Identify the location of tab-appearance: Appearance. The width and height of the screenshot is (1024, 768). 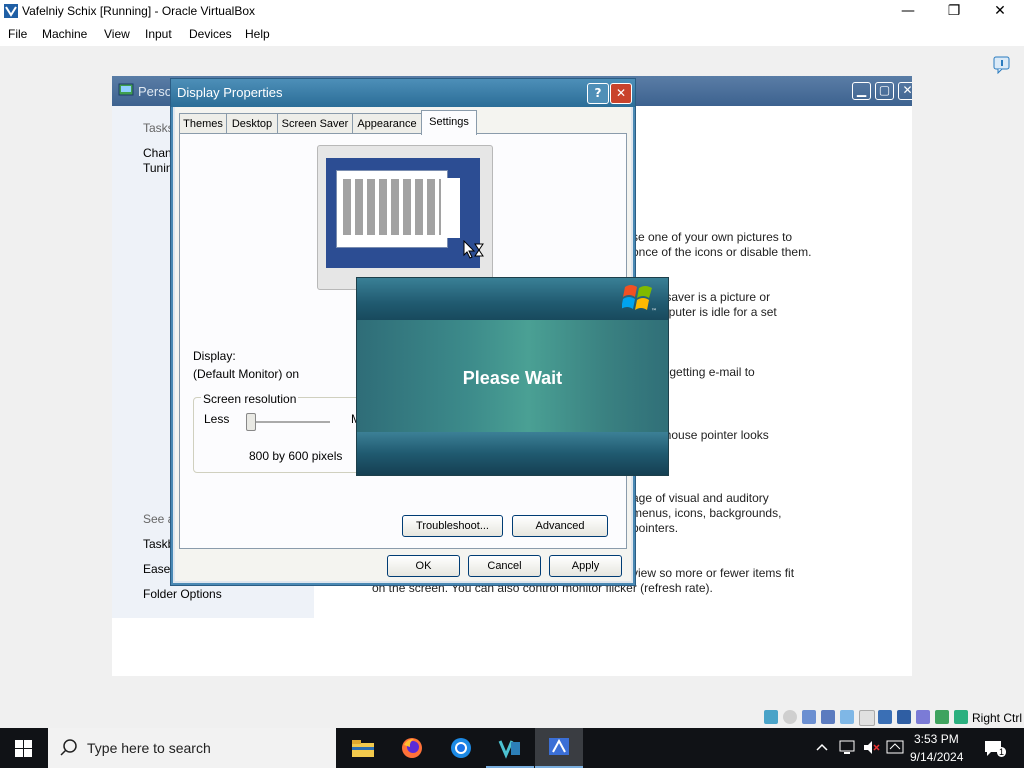
(387, 123).